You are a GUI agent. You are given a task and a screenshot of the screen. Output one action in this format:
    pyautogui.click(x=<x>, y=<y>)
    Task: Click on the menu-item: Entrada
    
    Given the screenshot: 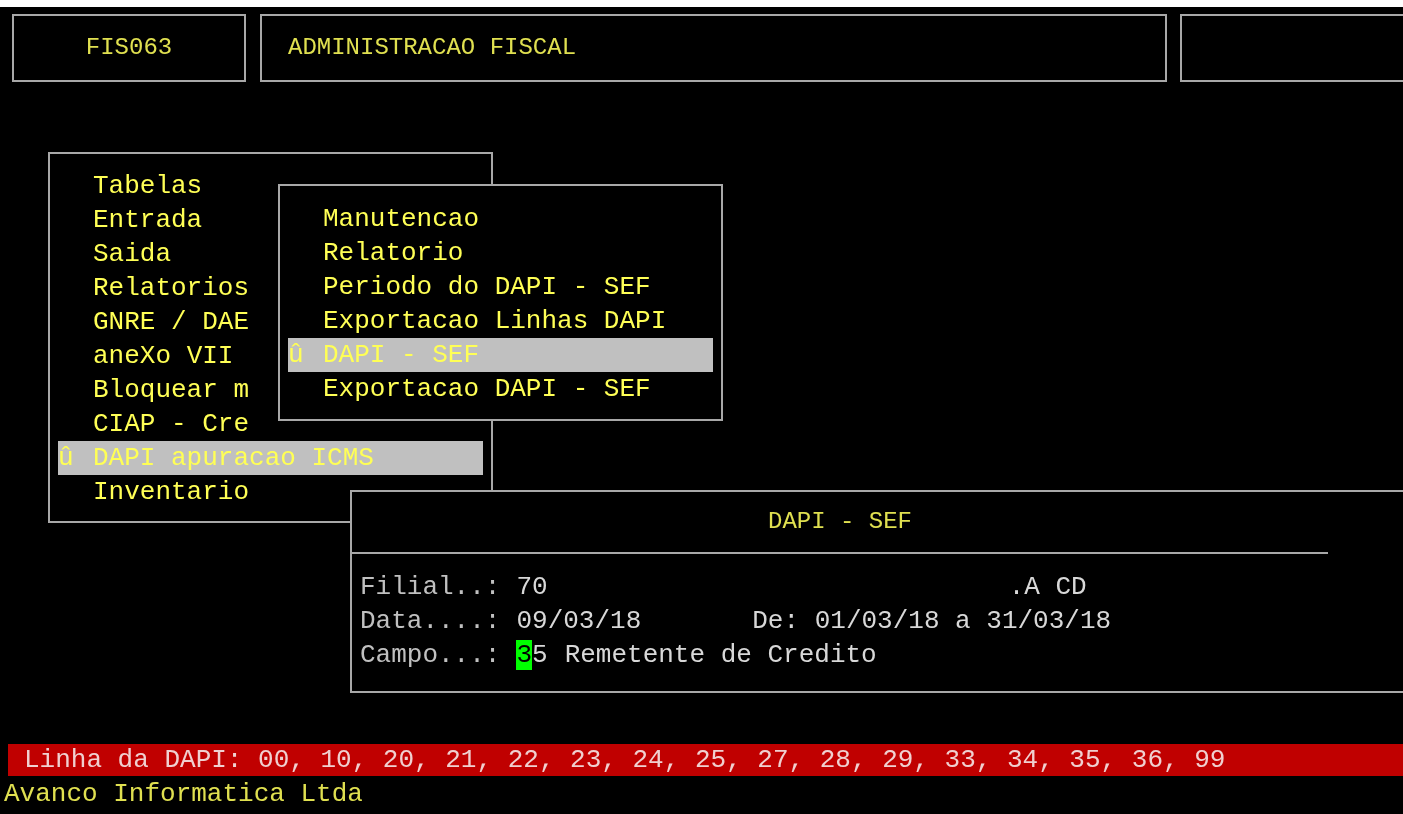 What is the action you would take?
    pyautogui.click(x=130, y=220)
    